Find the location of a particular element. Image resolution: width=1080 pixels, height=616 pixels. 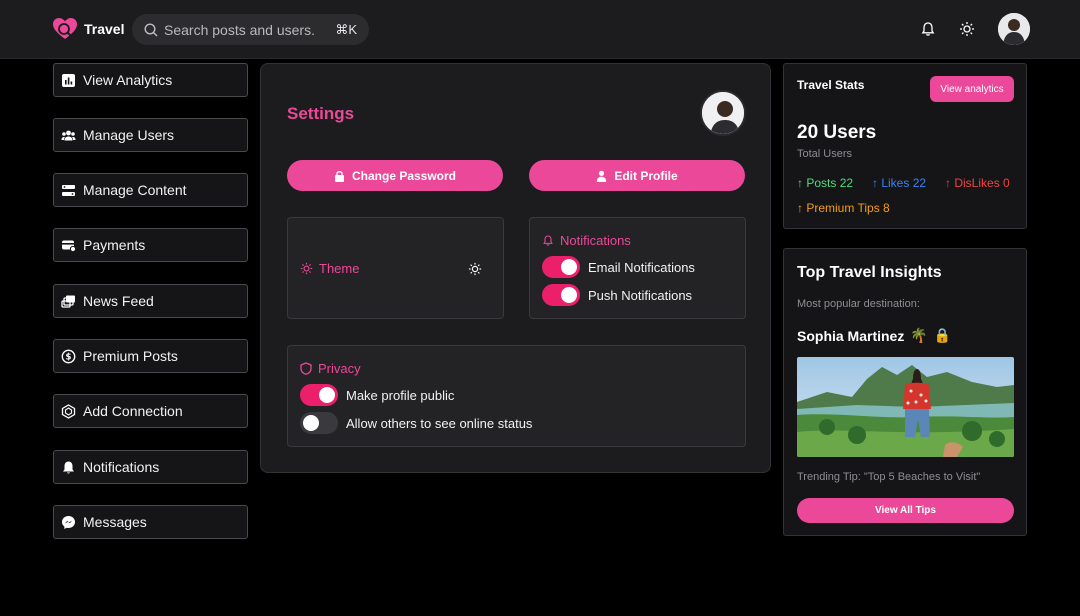

sidebar-item-news-feed: News Feed is located at coordinates (150, 301).